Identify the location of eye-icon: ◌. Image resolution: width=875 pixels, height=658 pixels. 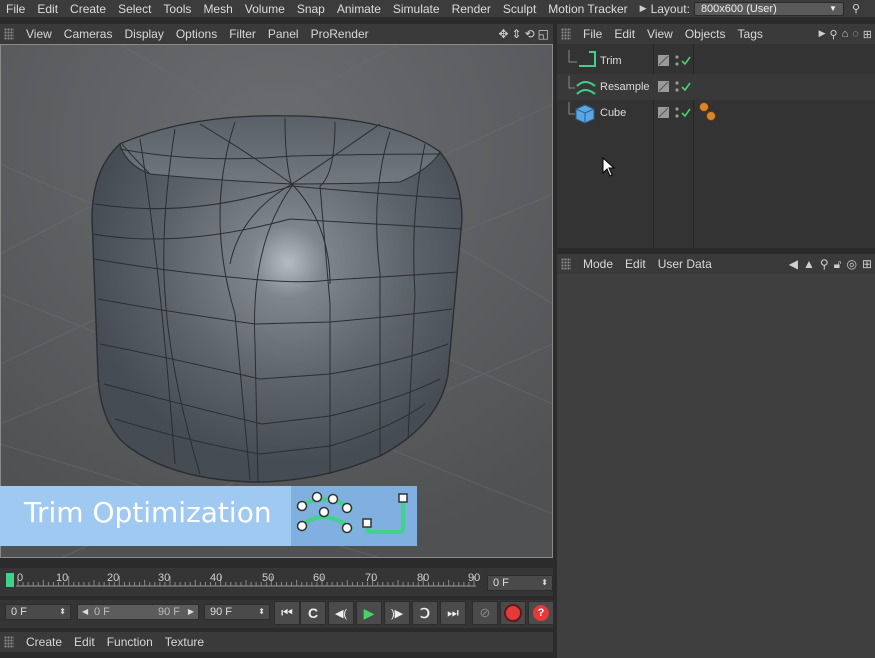
(855, 34).